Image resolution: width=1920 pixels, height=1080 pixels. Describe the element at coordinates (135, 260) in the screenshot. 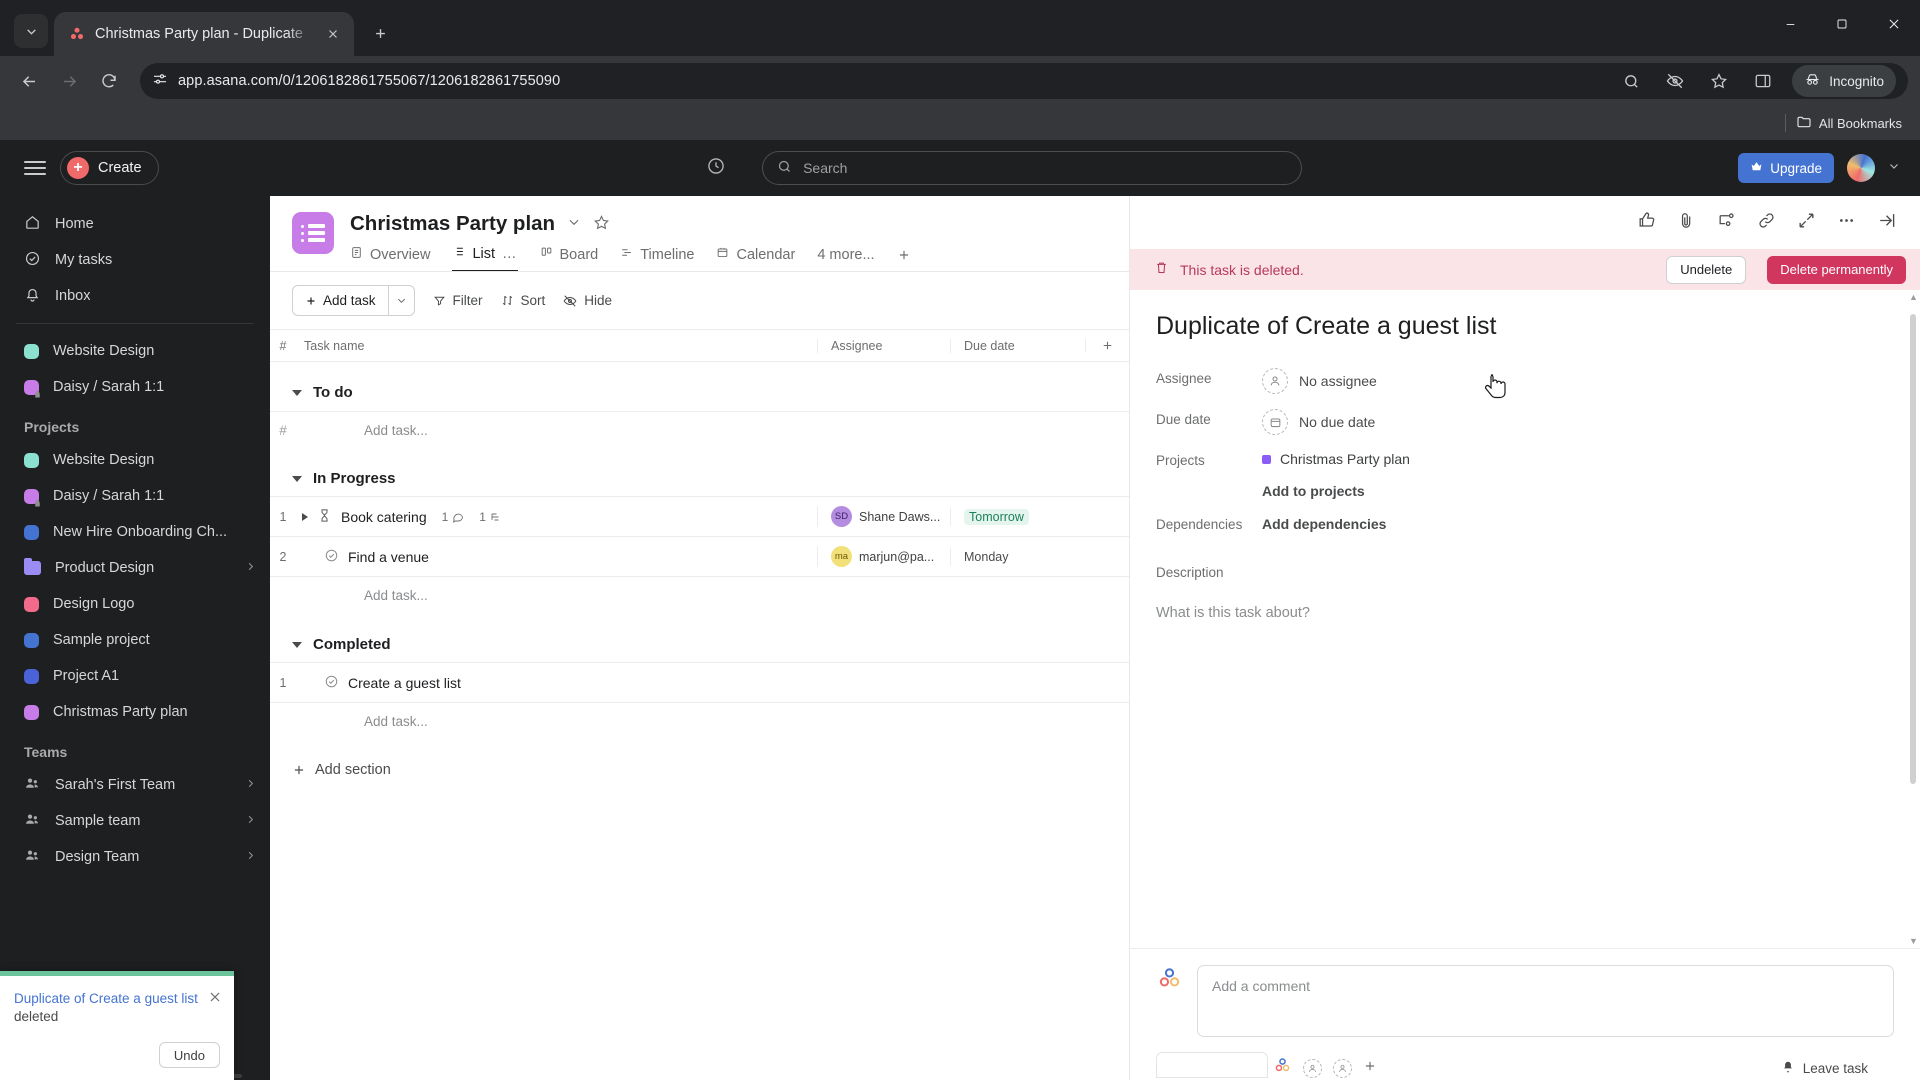

I see `sidebar-item-my-tasks: My tasks` at that location.